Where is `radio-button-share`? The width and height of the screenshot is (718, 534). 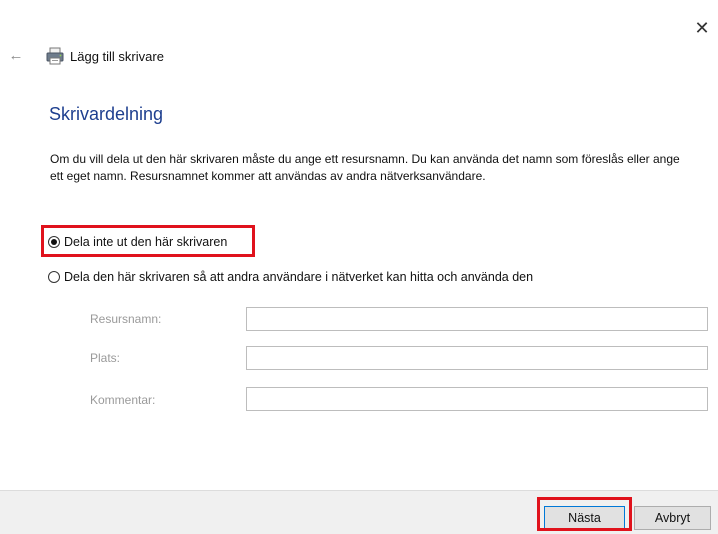 radio-button-share is located at coordinates (54, 277).